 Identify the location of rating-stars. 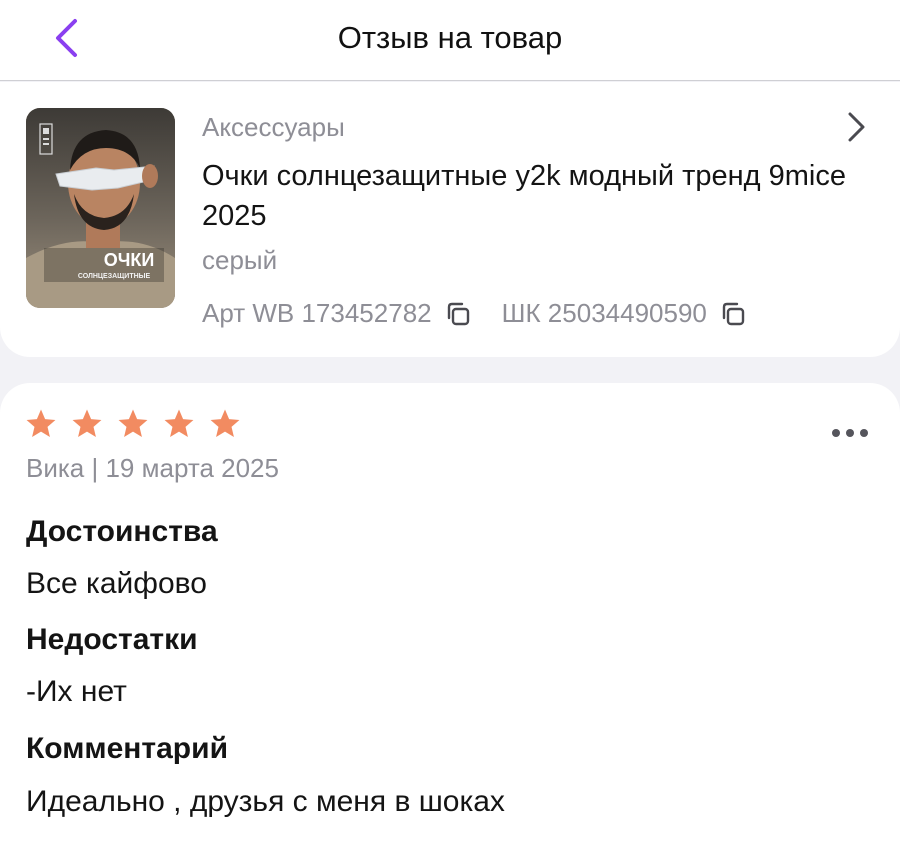
(139, 424).